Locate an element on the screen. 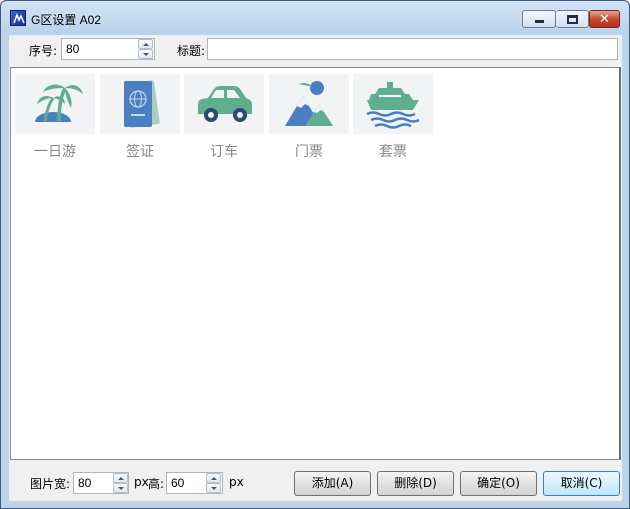  title-input is located at coordinates (412, 49).